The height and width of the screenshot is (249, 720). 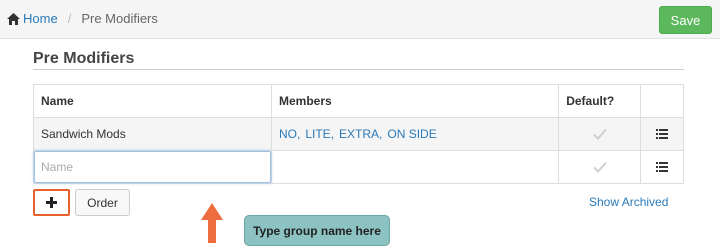 I want to click on show-archived-link: Show Archived, so click(x=628, y=202).